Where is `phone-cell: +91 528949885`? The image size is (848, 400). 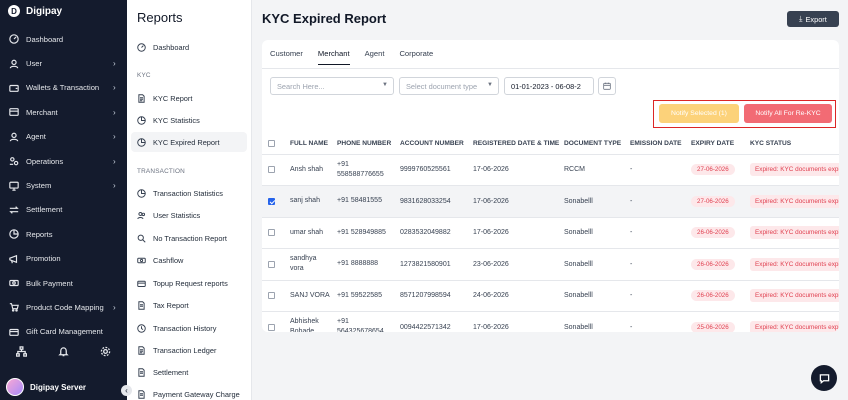 phone-cell: +91 528949885 is located at coordinates (362, 233).